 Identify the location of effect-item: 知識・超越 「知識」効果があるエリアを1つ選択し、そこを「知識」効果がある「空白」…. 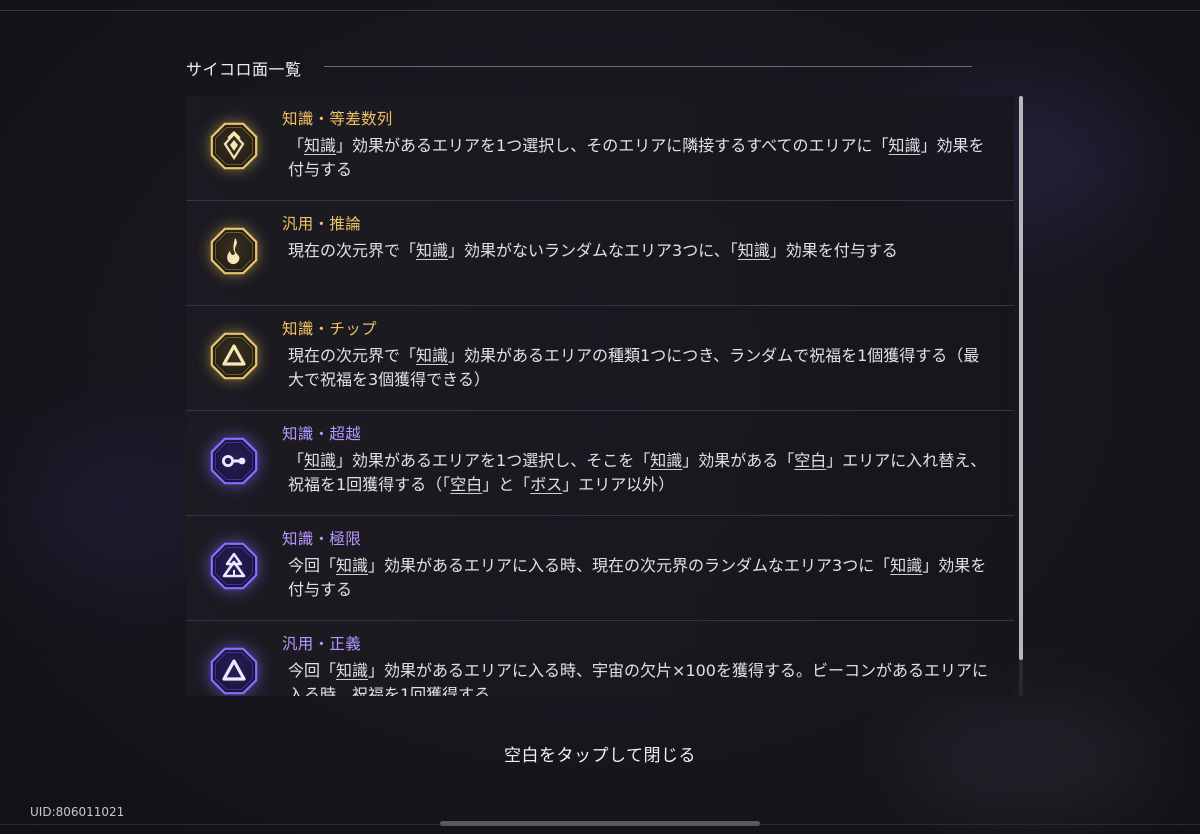
(600, 463).